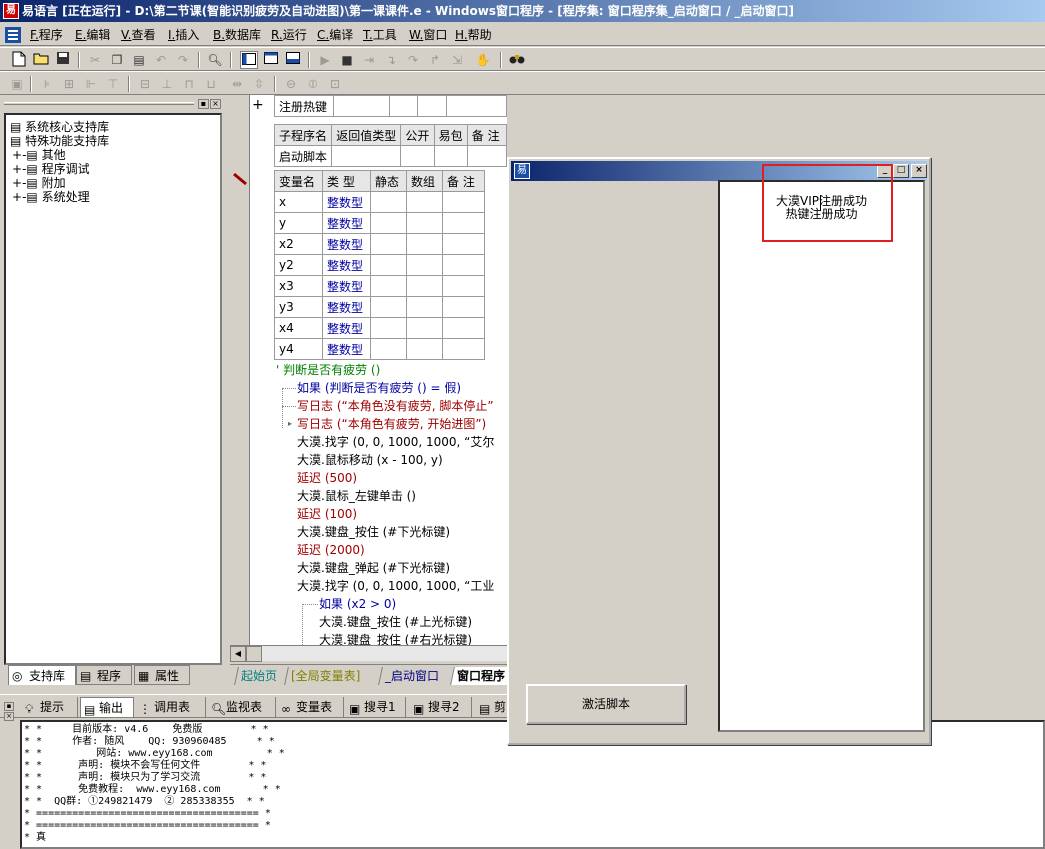 This screenshot has height=849, width=1045. I want to click on align-center-icon: ⊞, so click(69, 84).